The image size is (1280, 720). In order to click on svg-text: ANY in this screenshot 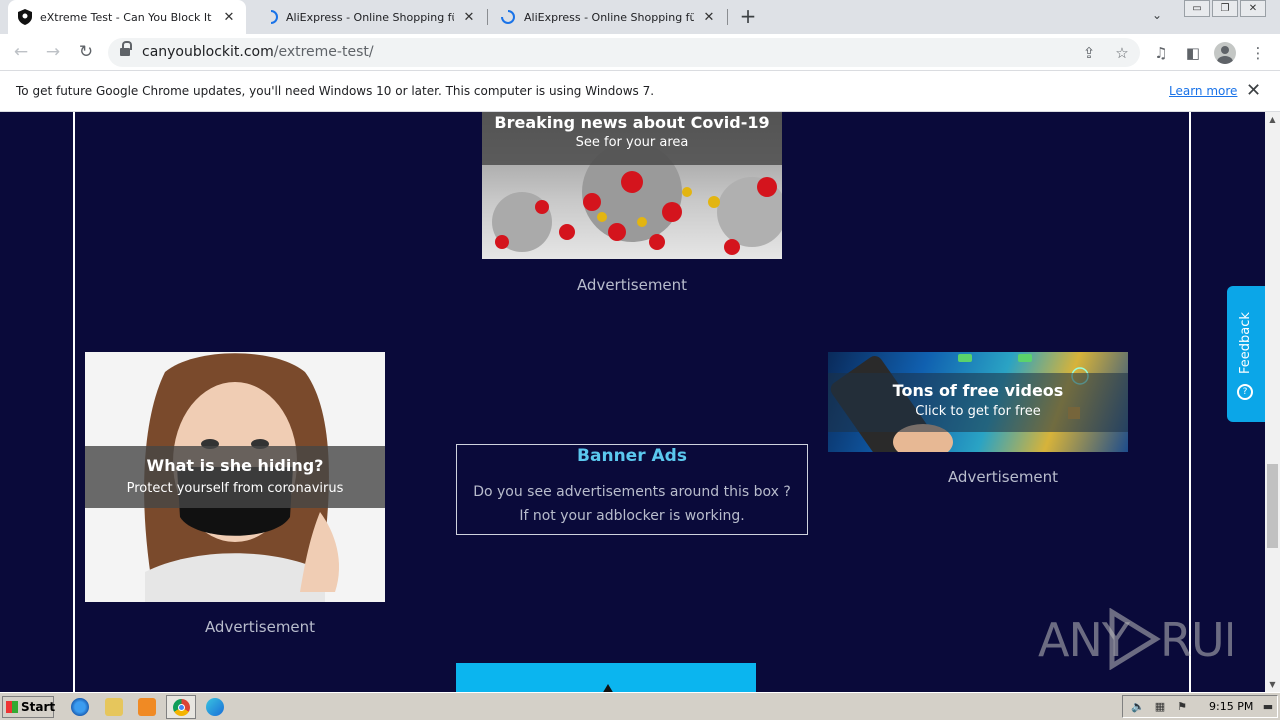, I will do `click(1084, 640)`.